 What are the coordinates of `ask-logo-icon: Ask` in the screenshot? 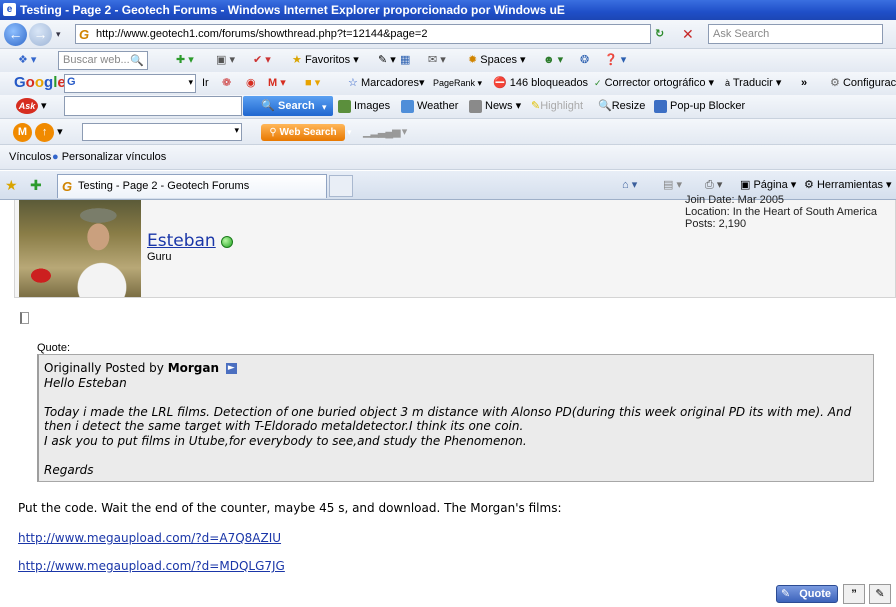 It's located at (27, 106).